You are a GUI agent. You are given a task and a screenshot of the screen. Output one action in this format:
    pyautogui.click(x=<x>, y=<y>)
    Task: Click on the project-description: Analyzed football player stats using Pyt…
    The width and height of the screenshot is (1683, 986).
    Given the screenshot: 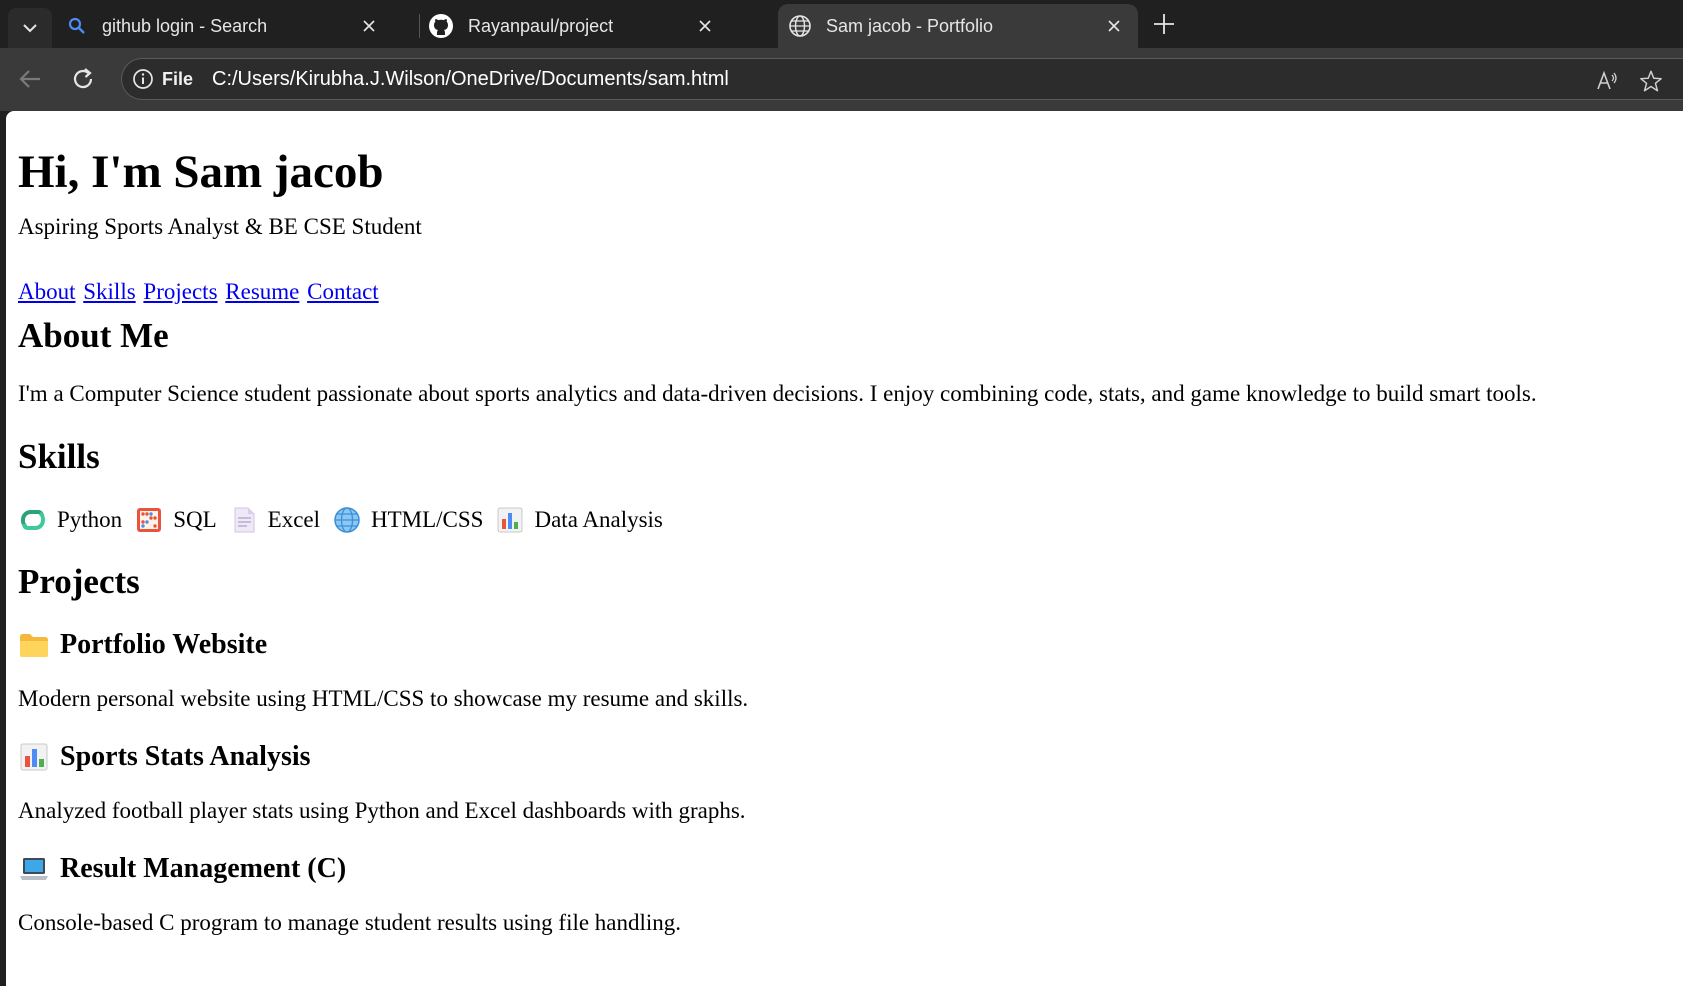 What is the action you would take?
    pyautogui.click(x=382, y=810)
    